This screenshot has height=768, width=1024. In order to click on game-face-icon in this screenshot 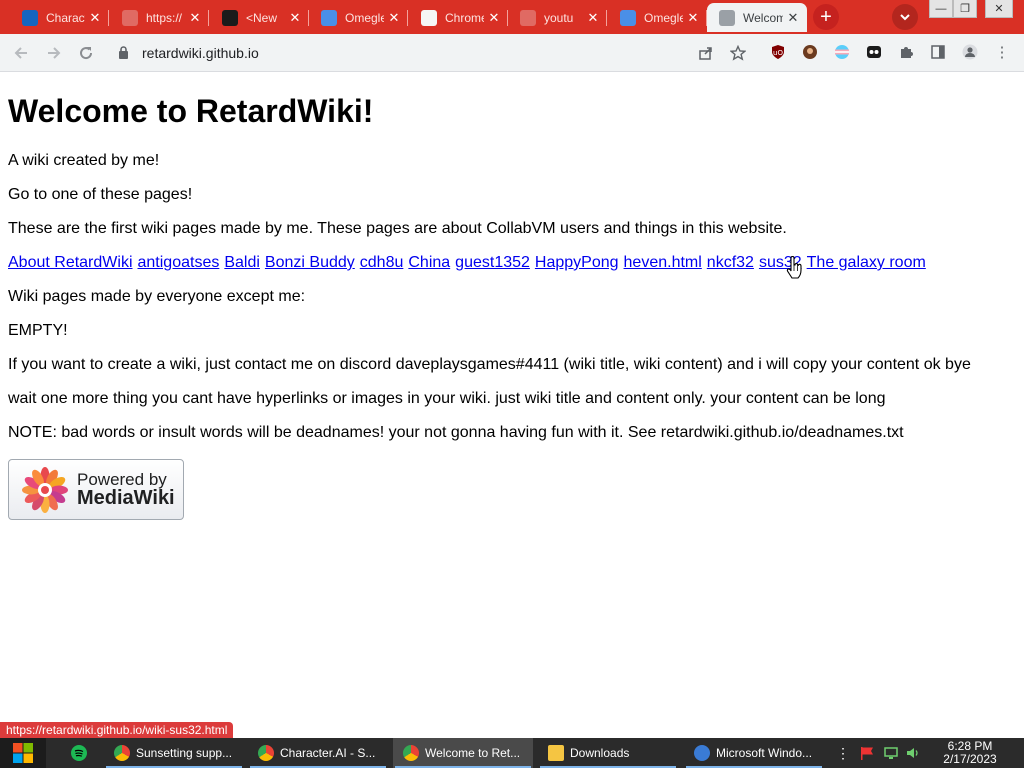, I will do `click(874, 52)`.